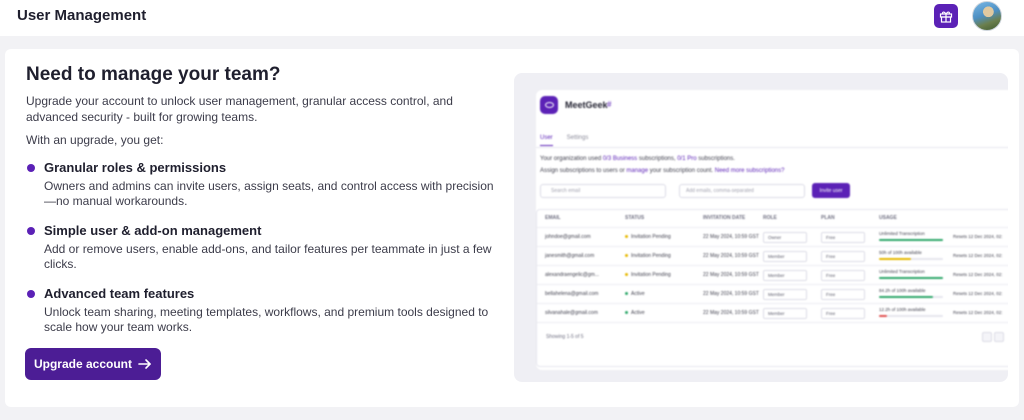 Image resolution: width=1024 pixels, height=420 pixels. I want to click on row-email: bellahelena@gmail.com, so click(572, 294).